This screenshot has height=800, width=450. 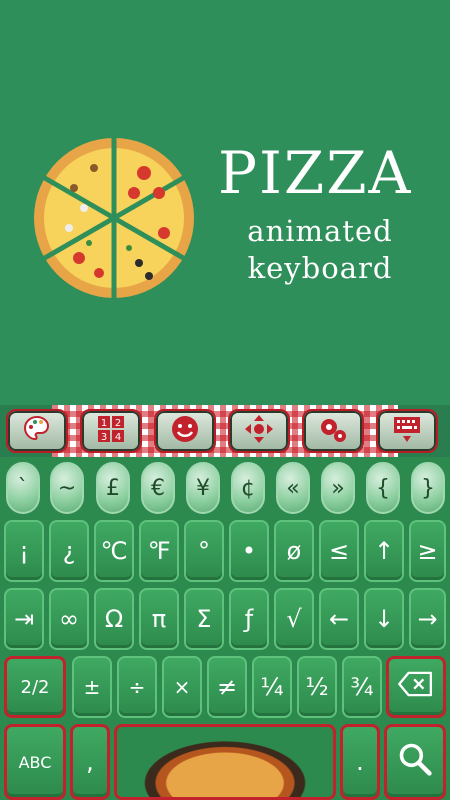 What do you see at coordinates (35, 687) in the screenshot?
I see `page-toggle-key: 2/2` at bounding box center [35, 687].